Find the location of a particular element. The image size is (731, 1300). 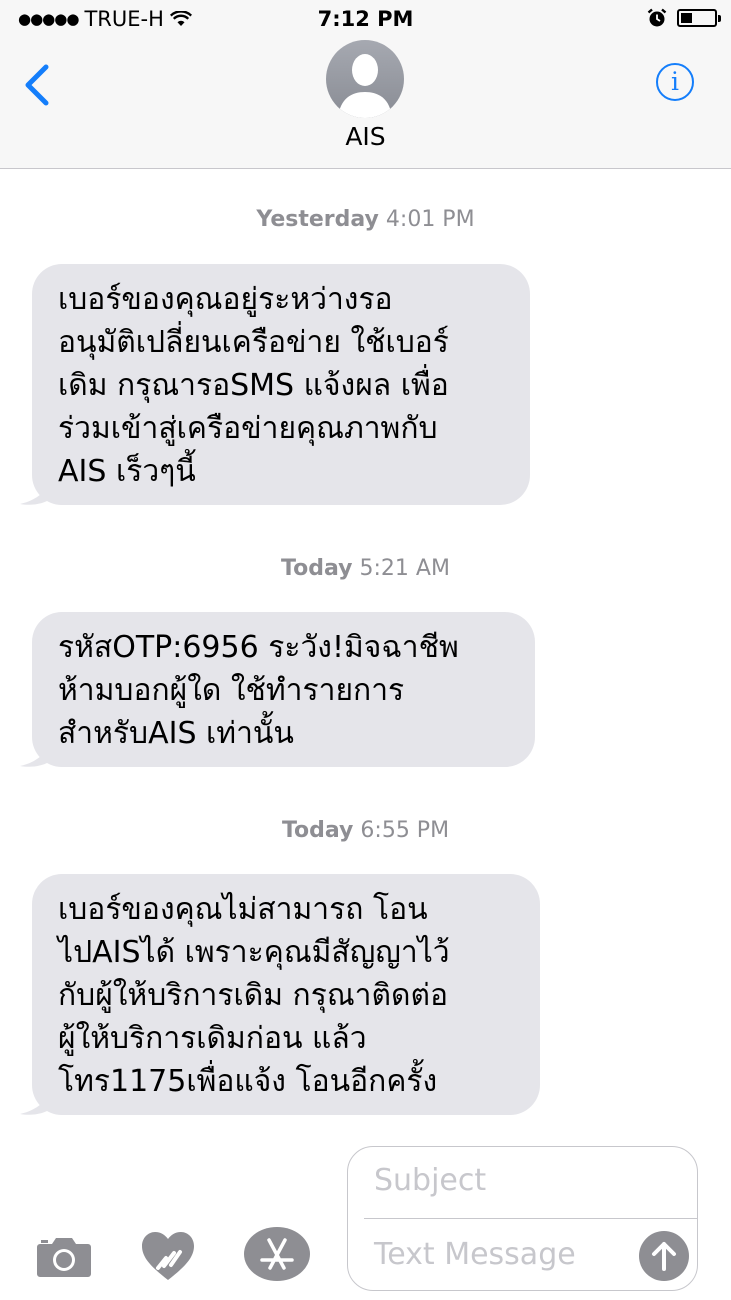

message-line: สำหรับAIS เท่านั้น is located at coordinates (176, 733).